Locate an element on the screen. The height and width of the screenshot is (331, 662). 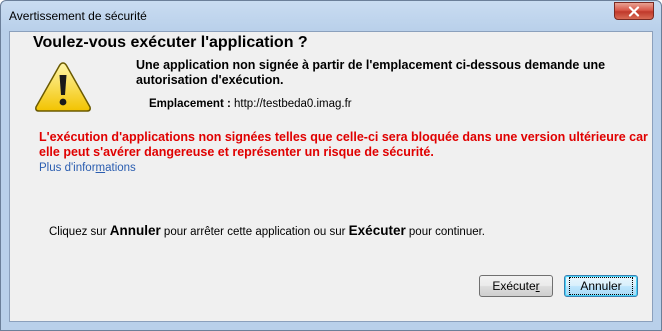
cancel-button: Annuler is located at coordinates (601, 286).